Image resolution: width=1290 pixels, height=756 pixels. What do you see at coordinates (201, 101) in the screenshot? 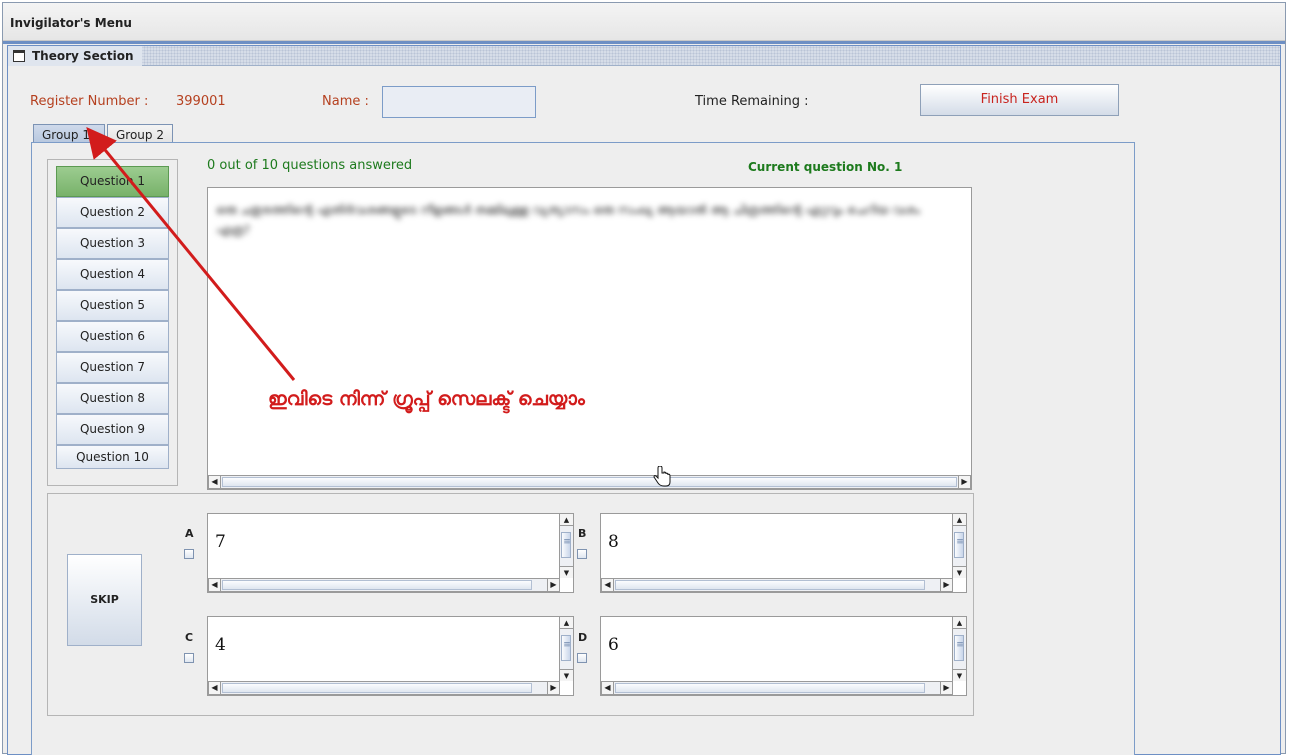
I see `register-number-value: 399001` at bounding box center [201, 101].